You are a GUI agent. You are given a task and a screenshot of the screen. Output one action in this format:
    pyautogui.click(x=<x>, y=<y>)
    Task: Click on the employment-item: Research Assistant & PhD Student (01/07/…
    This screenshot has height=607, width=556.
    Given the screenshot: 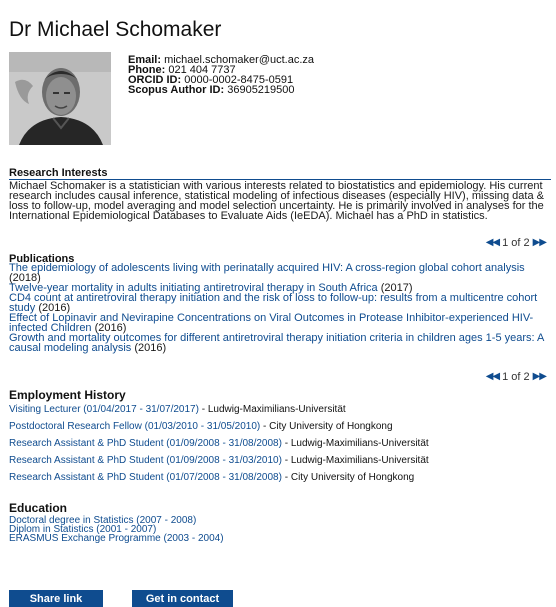 What is the action you would take?
    pyautogui.click(x=212, y=477)
    